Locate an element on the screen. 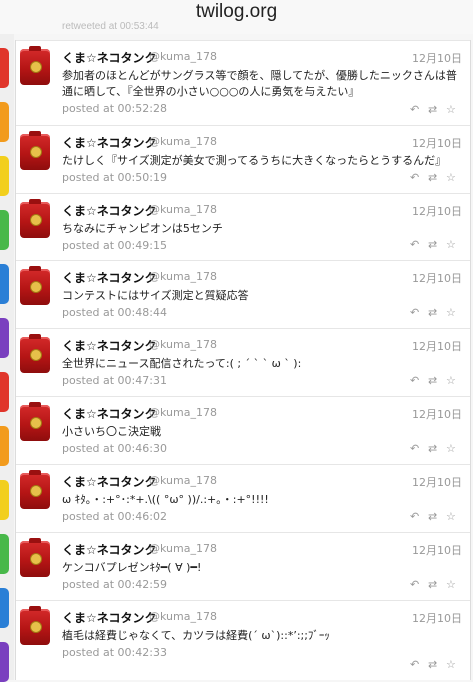 Image resolution: width=473 pixels, height=682 pixels. previous-tweet-snippet: retweeted at 00:53:44 is located at coordinates (110, 26).